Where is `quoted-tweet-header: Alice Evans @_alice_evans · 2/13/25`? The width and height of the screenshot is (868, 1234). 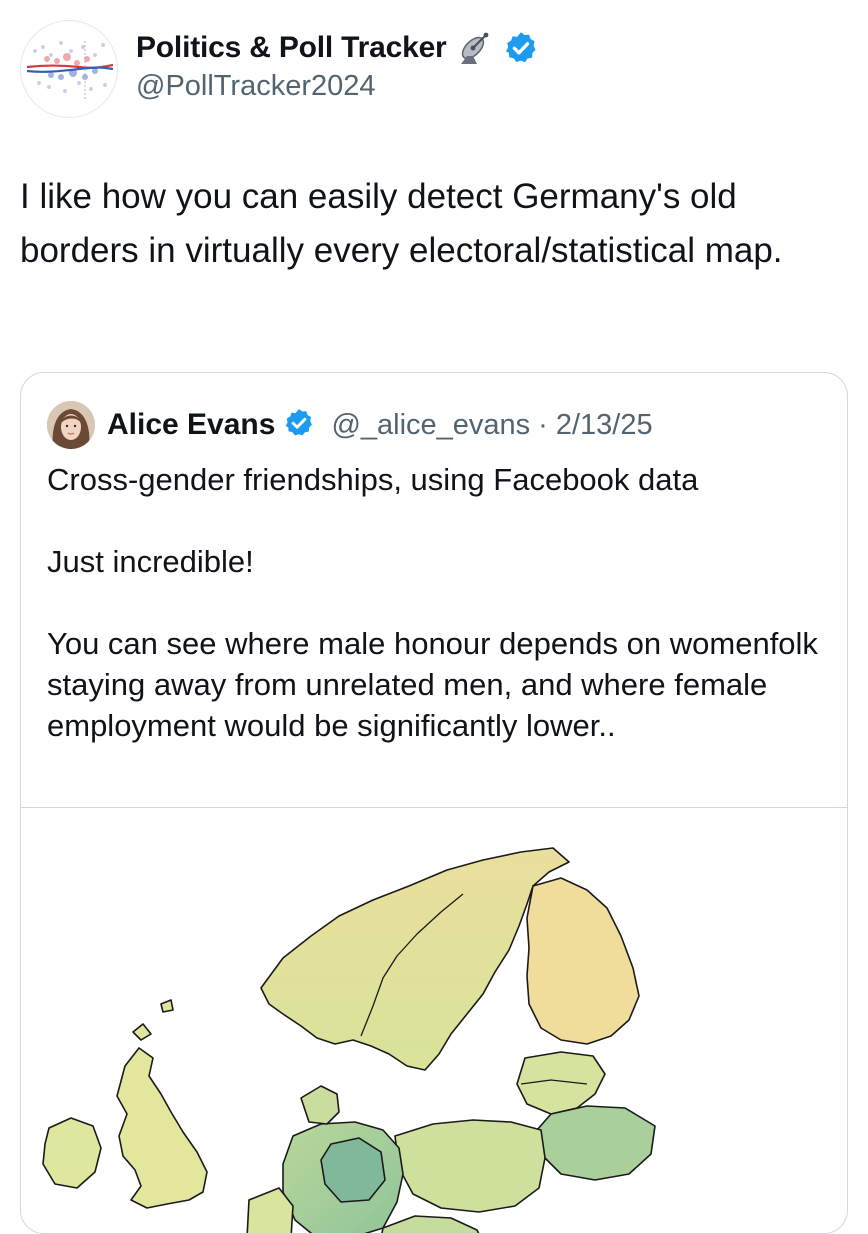 quoted-tweet-header: Alice Evans @_alice_evans · 2/13/25 is located at coordinates (350, 425).